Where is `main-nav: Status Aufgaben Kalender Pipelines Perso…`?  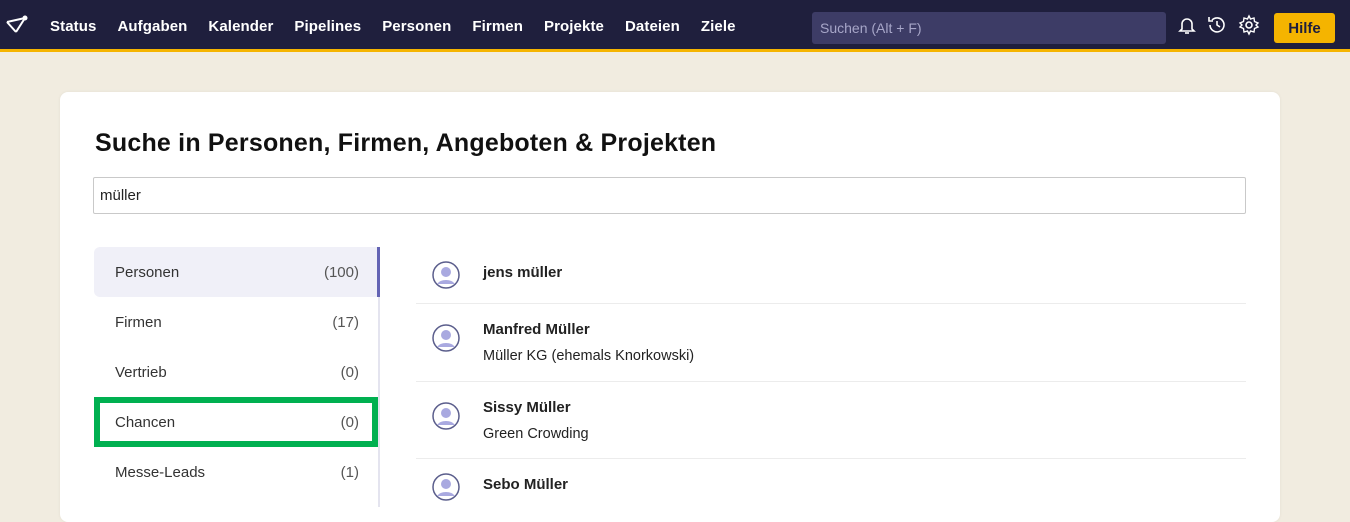
main-nav: Status Aufgaben Kalender Pipelines Perso… is located at coordinates (403, 26).